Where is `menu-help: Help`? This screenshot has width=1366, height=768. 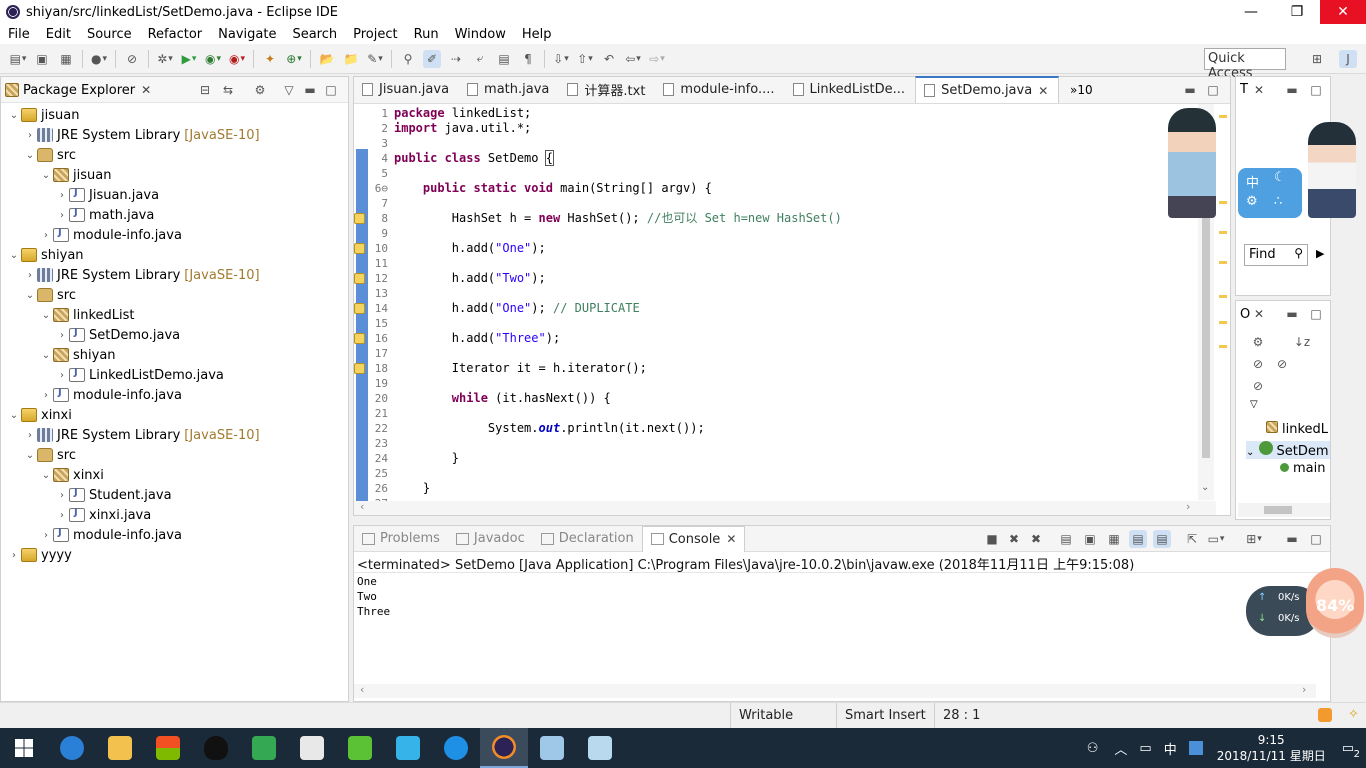
menu-help: Help is located at coordinates (537, 34).